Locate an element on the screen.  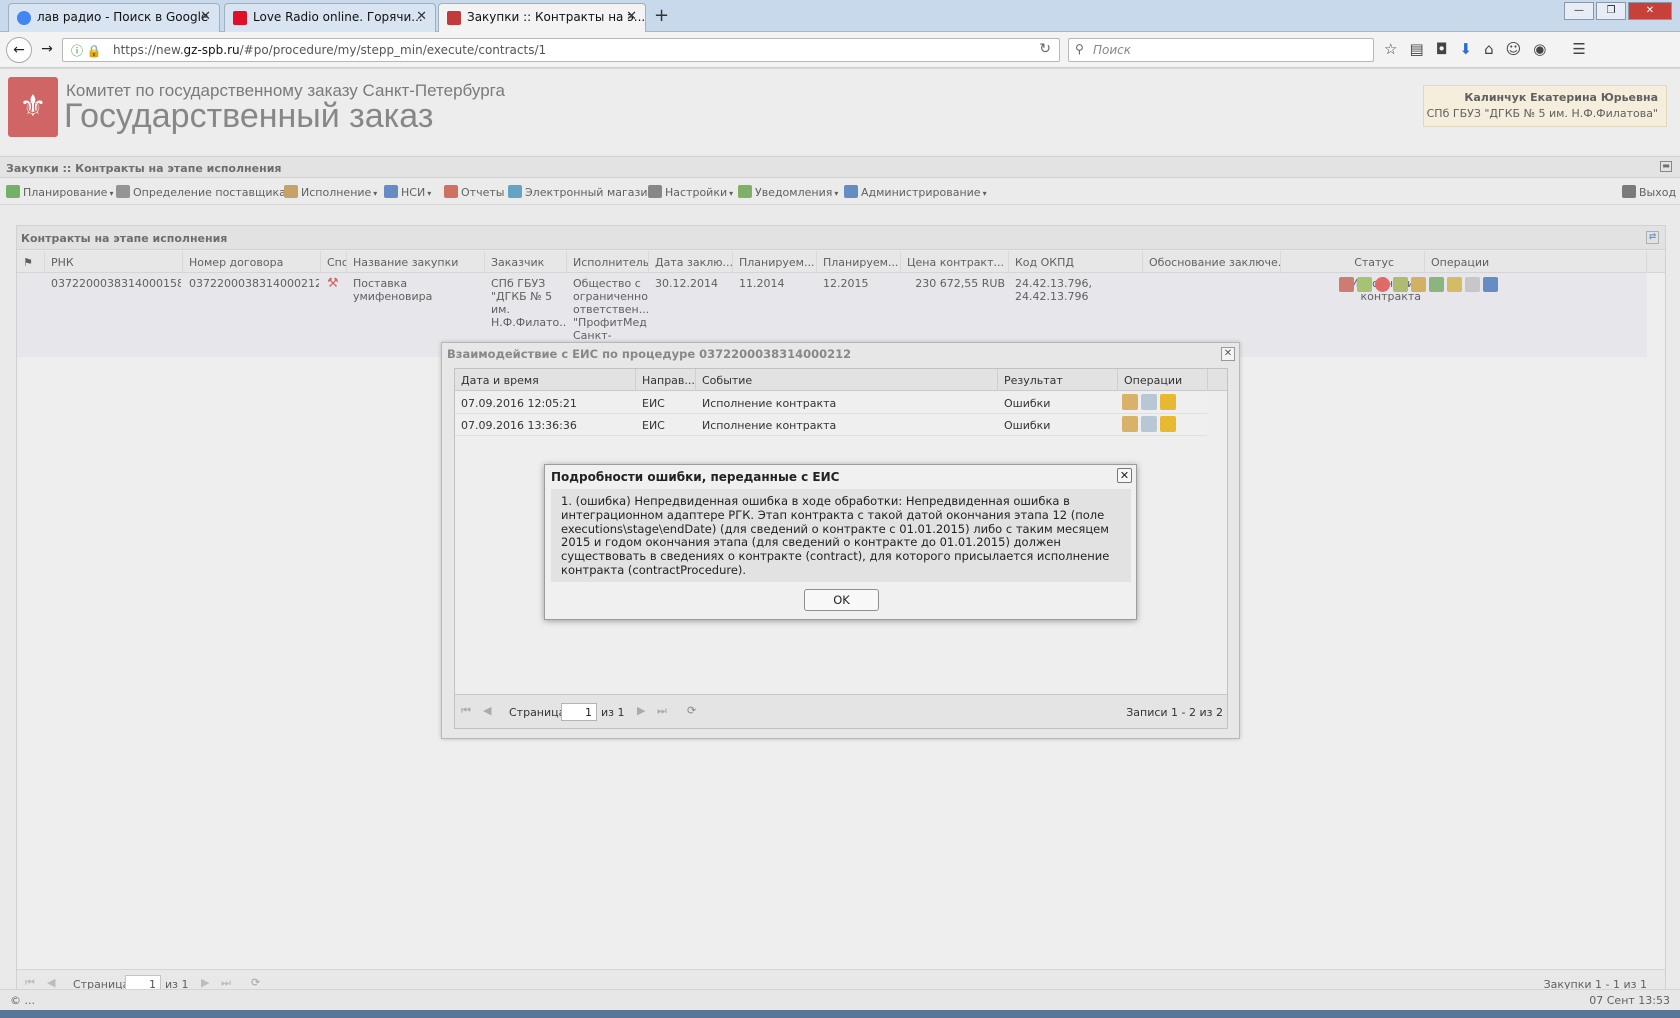
browser-tab-google: лав радио - Поиск в Google ✕ is located at coordinates (114, 17).